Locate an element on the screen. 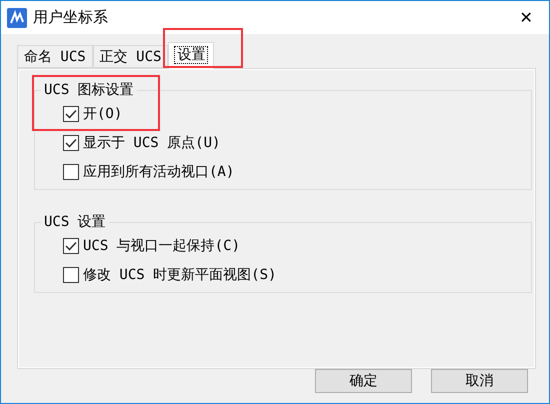 This screenshot has height=404, width=550. checkbox-label: 应用到所有活动视口(A) is located at coordinates (158, 172).